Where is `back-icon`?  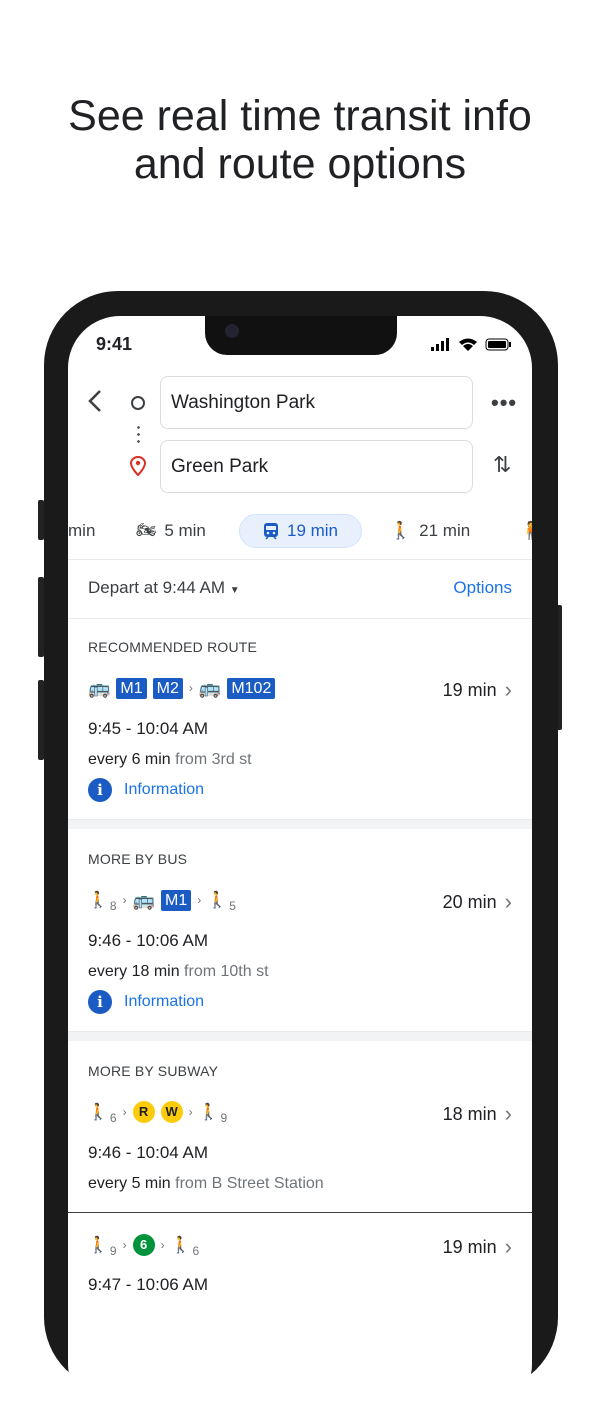
back-icon is located at coordinates (96, 401).